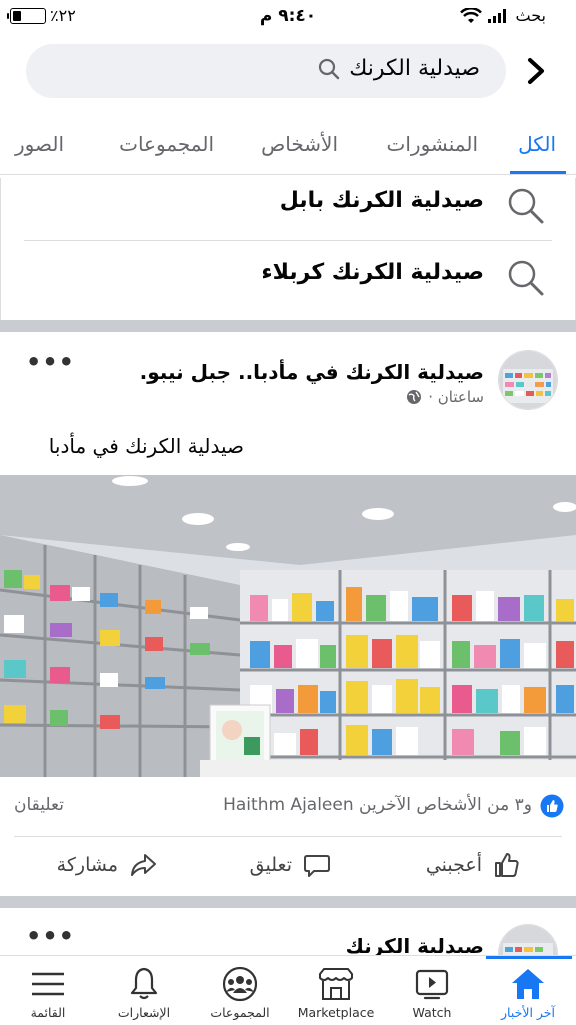 The image size is (576, 1025). I want to click on left-border, so click(0, 249).